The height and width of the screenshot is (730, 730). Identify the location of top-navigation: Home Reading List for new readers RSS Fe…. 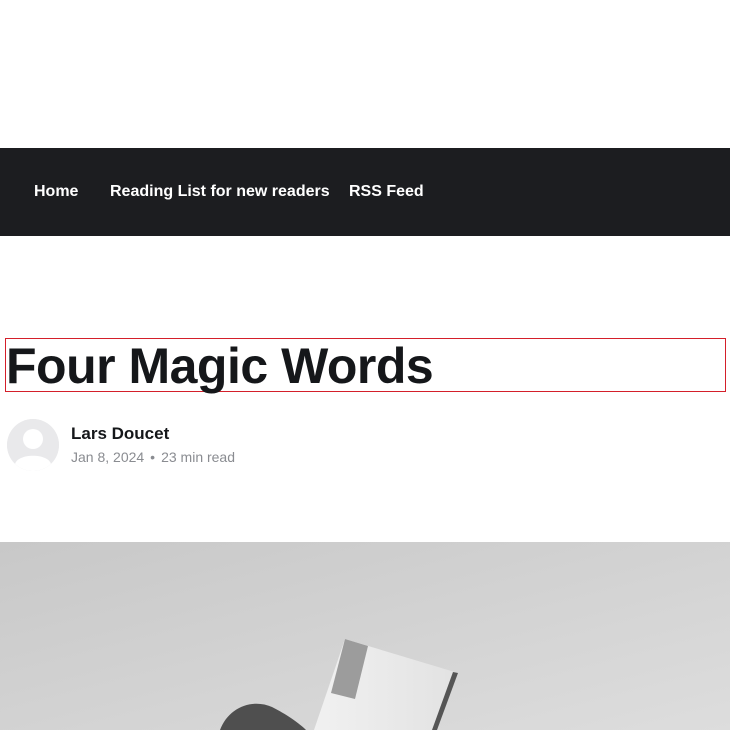
(365, 192).